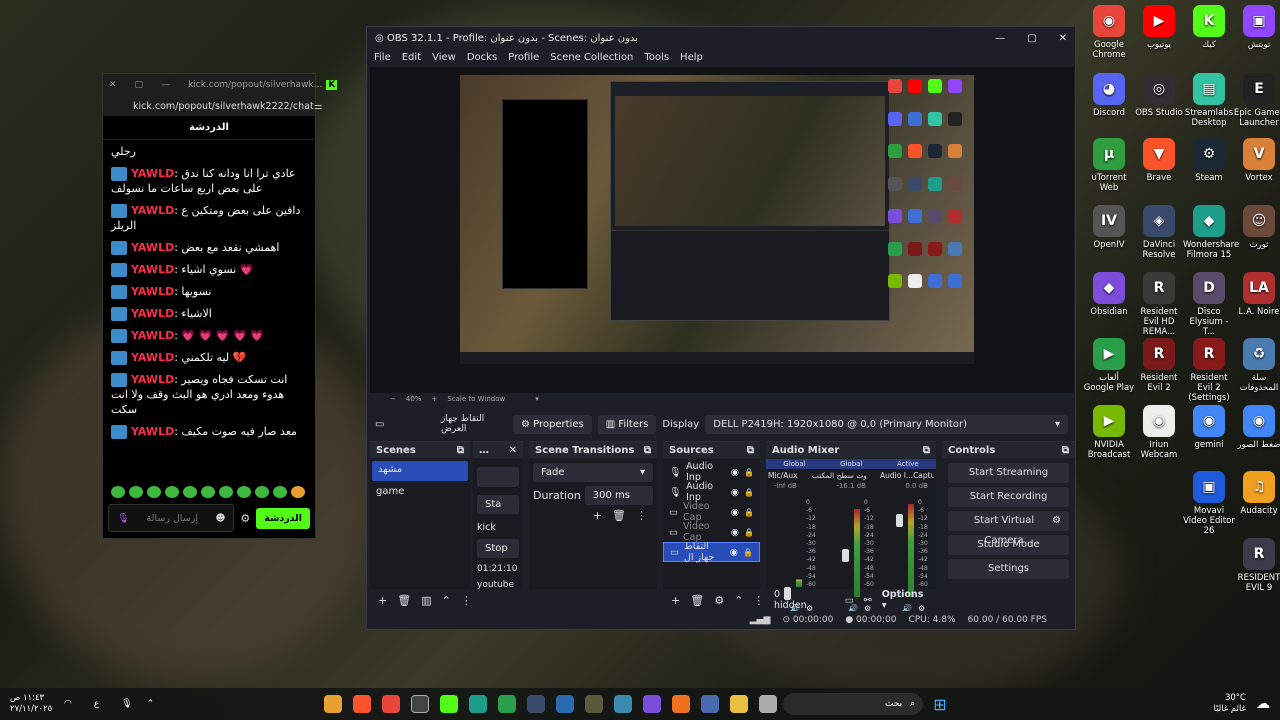 The width and height of the screenshot is (1280, 720). Describe the element at coordinates (1008, 528) in the screenshot. I see `control-button: Start Virtual Camera ⚙` at that location.